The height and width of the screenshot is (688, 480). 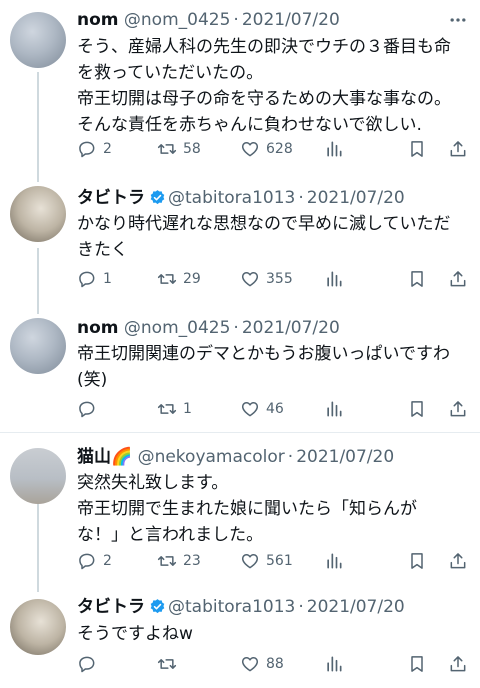 I want to click on user-handle: @nekoyamacolor, so click(x=211, y=457).